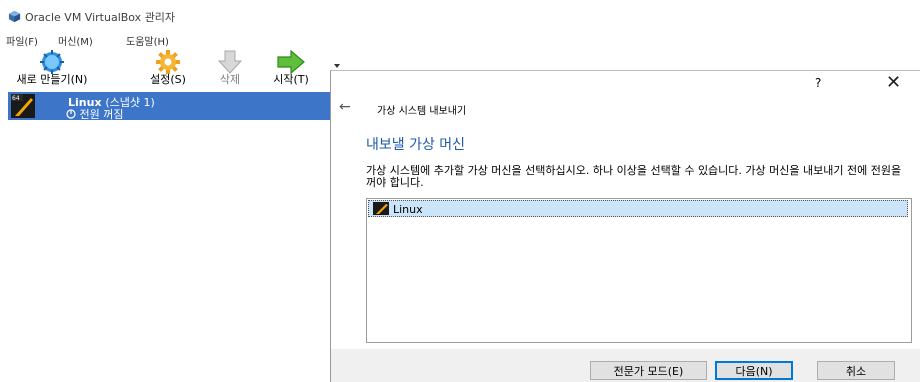 This screenshot has width=920, height=382. Describe the element at coordinates (638, 208) in the screenshot. I see `list-item: Linux` at that location.